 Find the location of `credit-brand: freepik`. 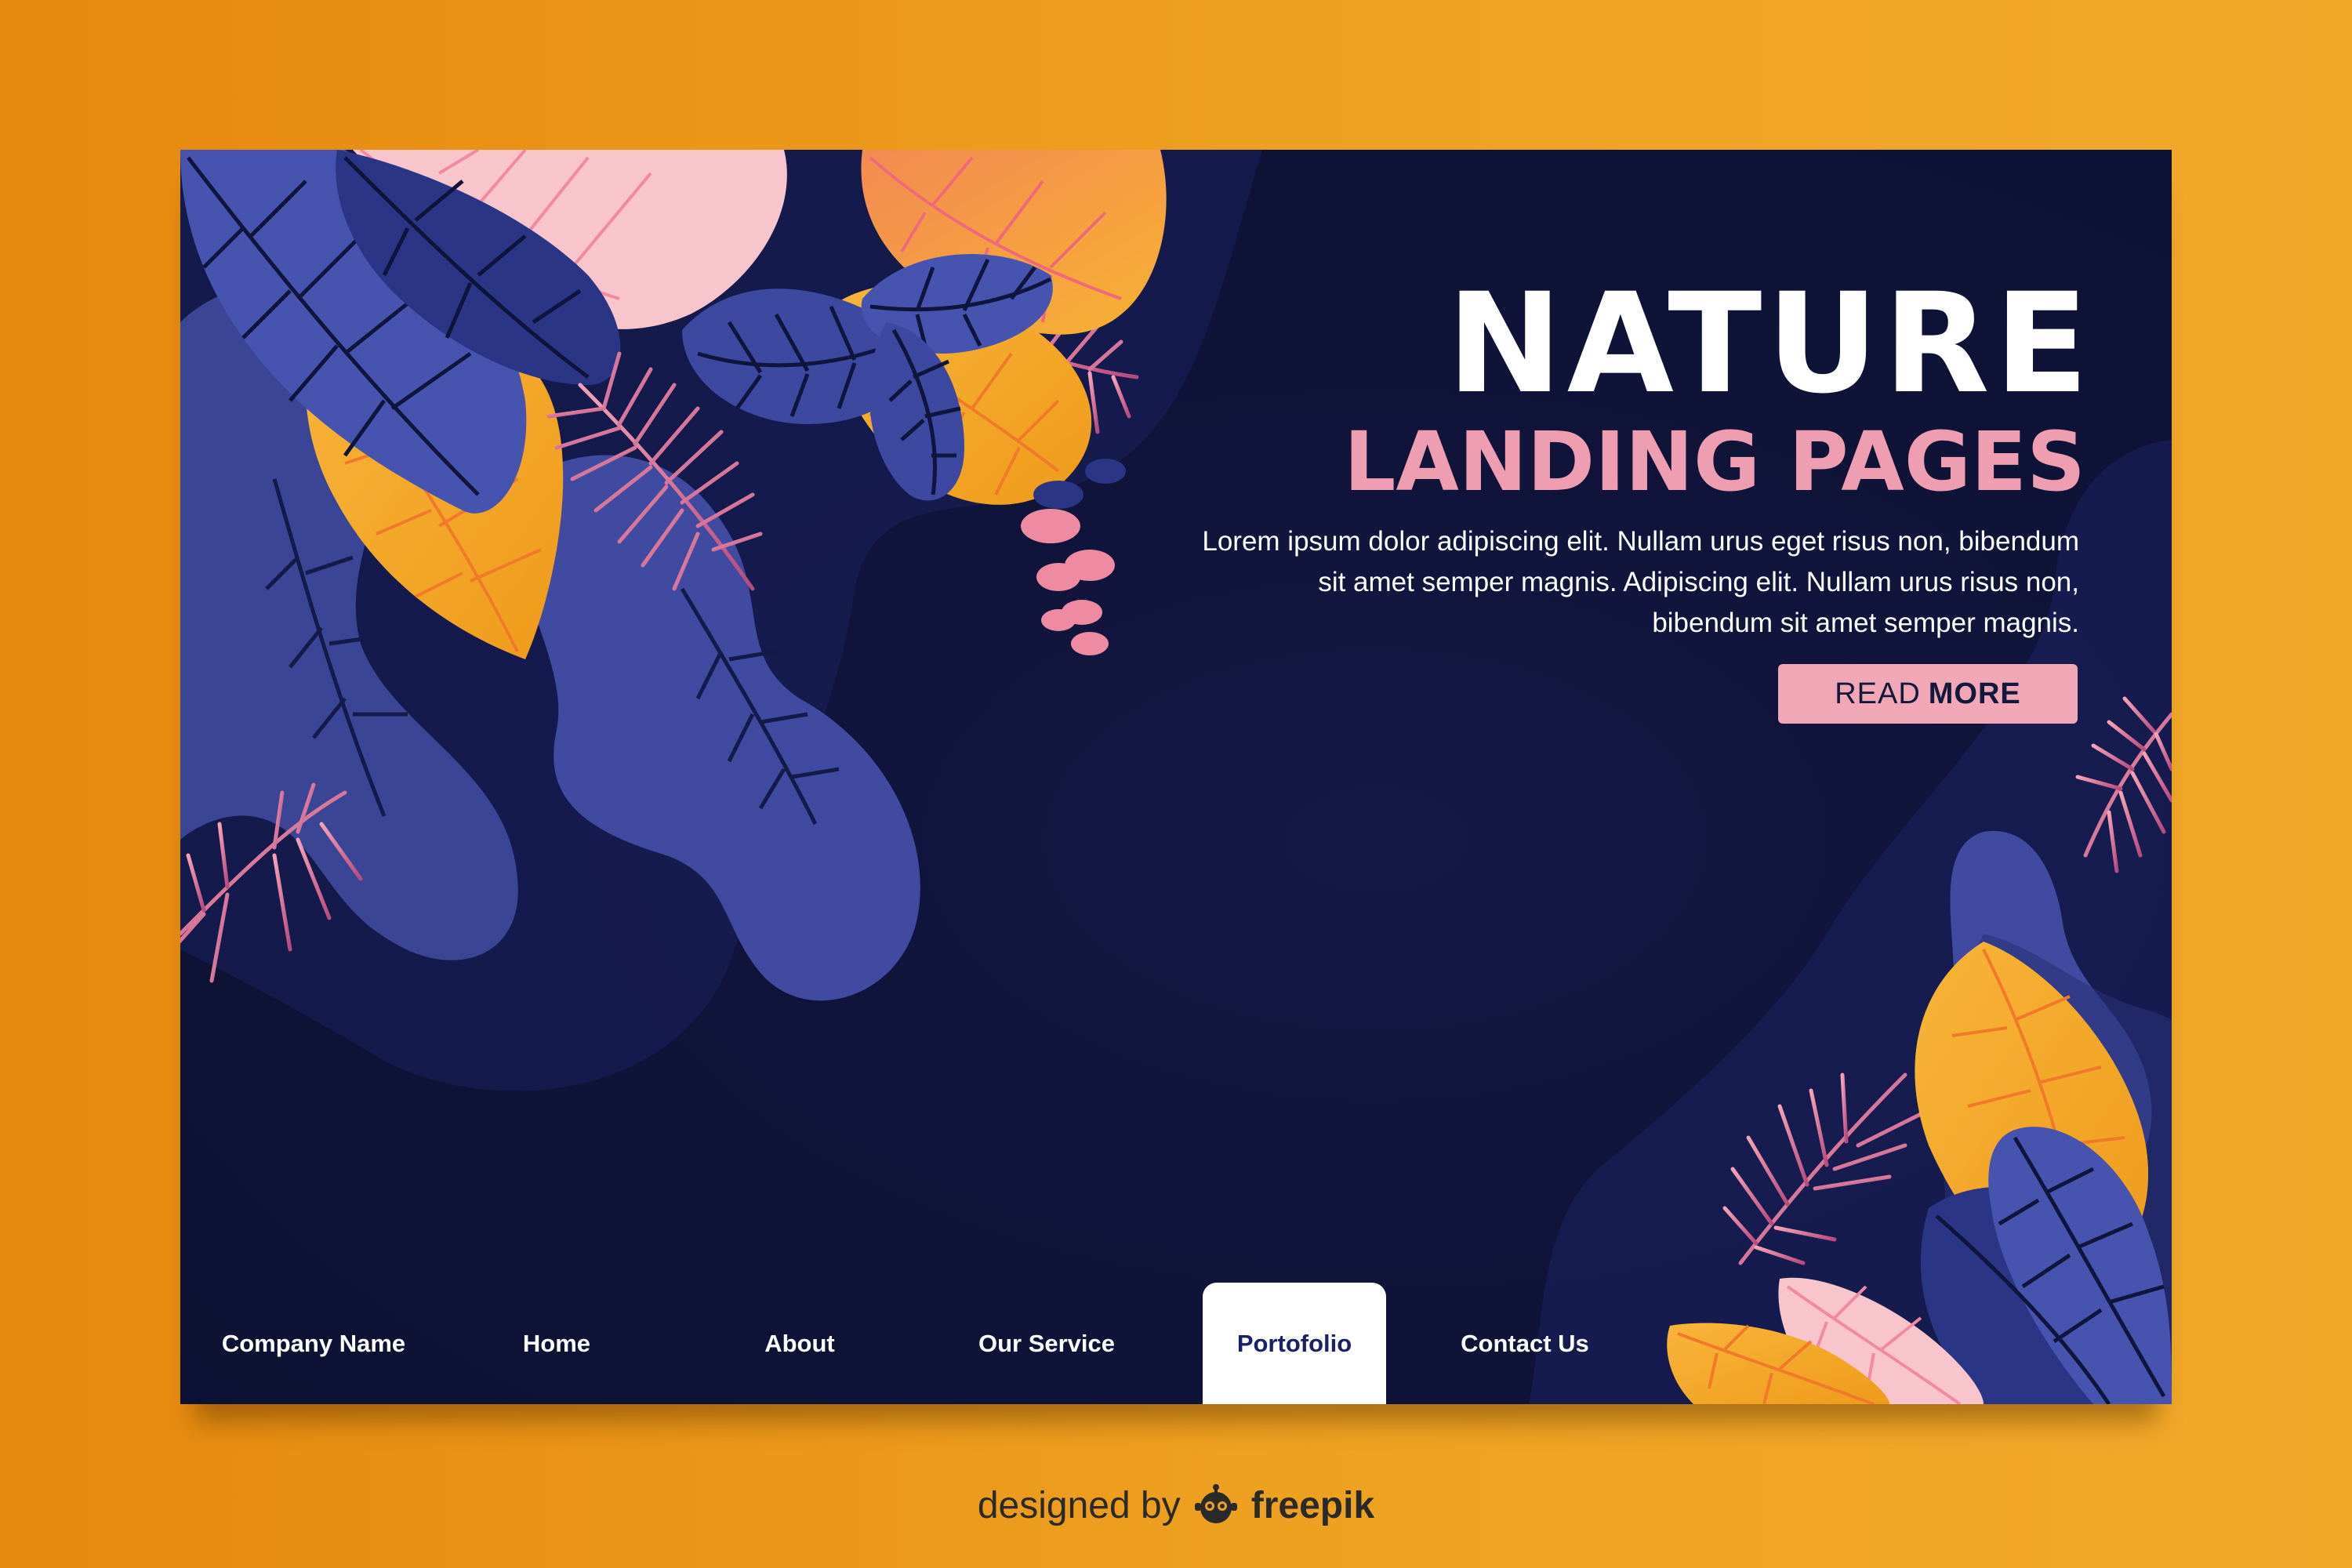

credit-brand: freepik is located at coordinates (1312, 1505).